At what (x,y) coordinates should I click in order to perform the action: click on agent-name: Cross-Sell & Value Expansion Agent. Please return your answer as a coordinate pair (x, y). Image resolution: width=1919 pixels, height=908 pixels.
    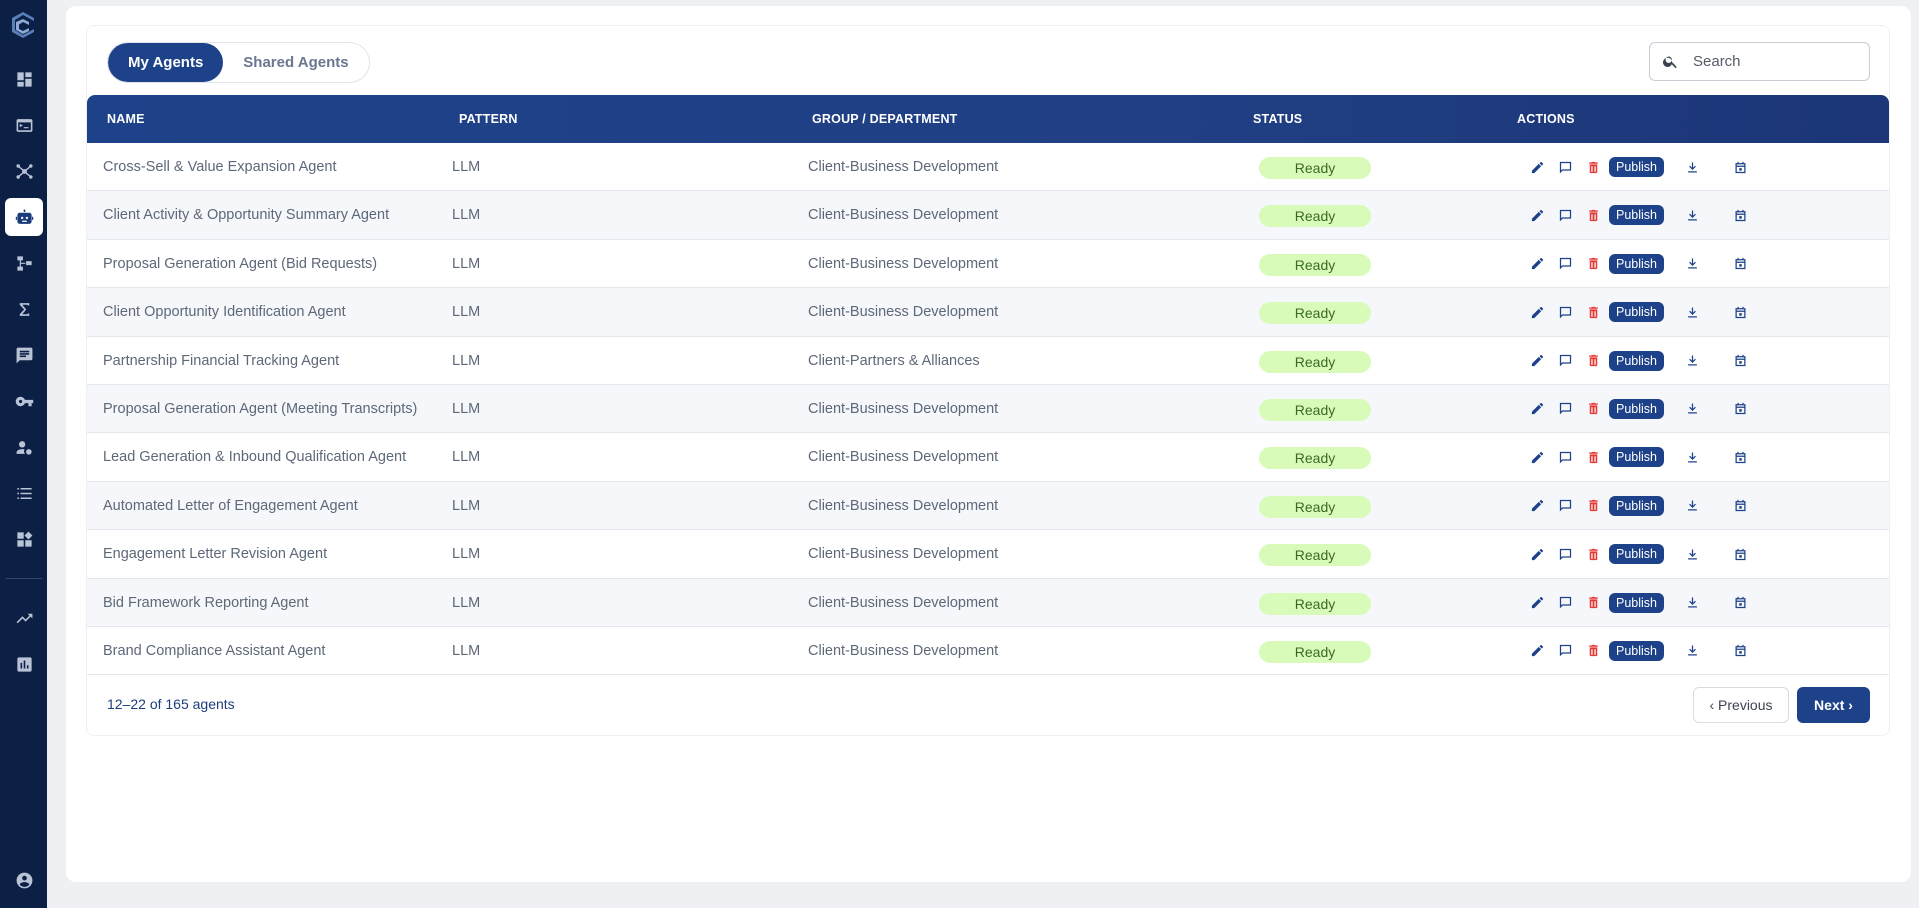
    Looking at the image, I should click on (219, 167).